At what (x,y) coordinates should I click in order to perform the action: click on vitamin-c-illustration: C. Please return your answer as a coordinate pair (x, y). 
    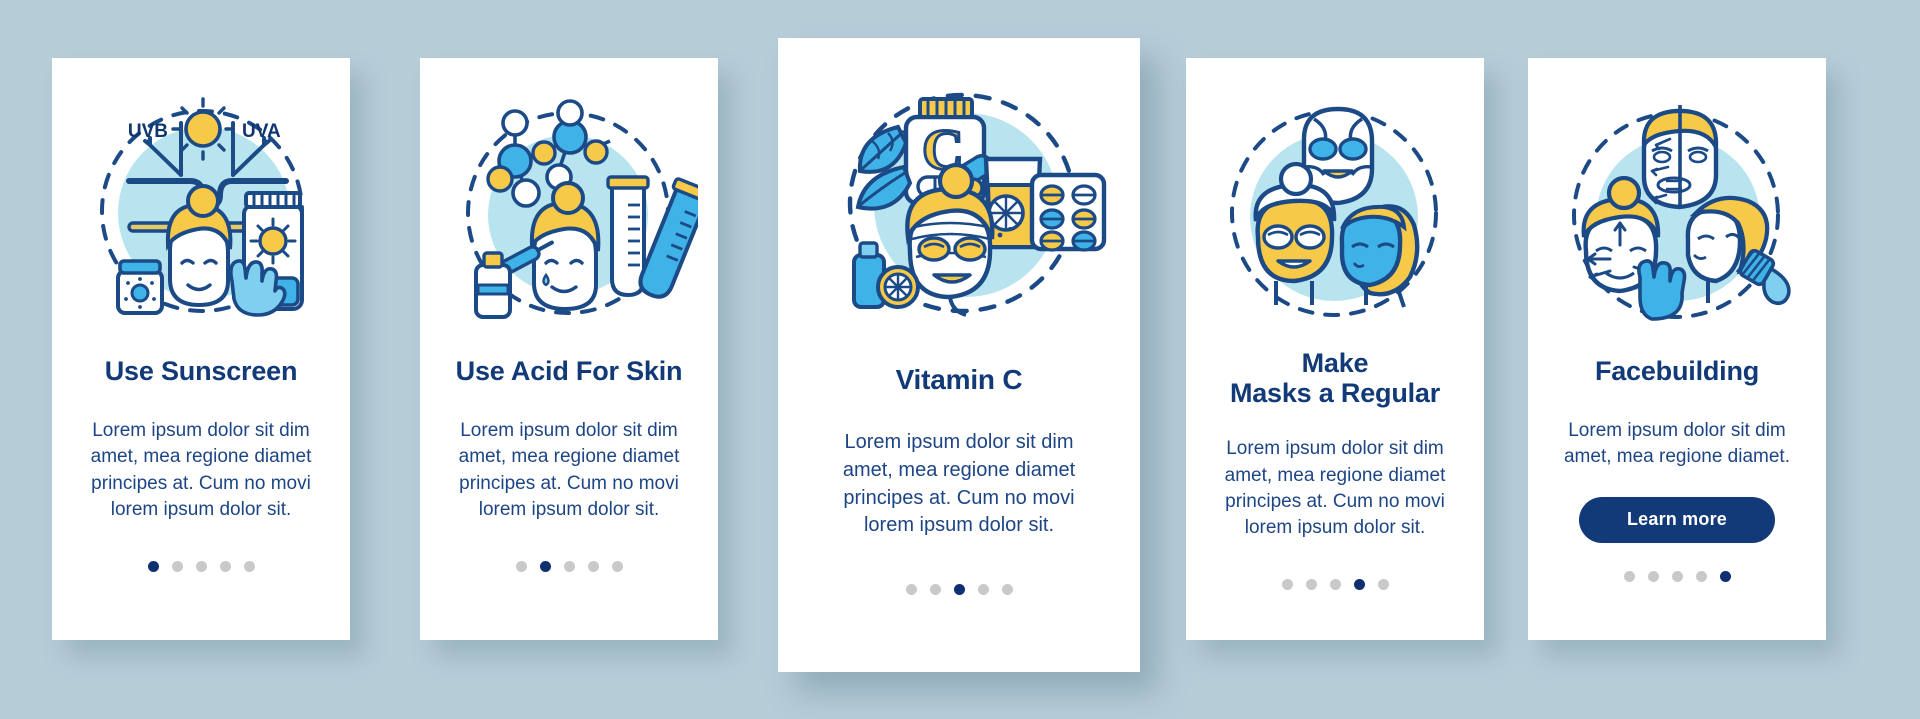
    Looking at the image, I should click on (959, 203).